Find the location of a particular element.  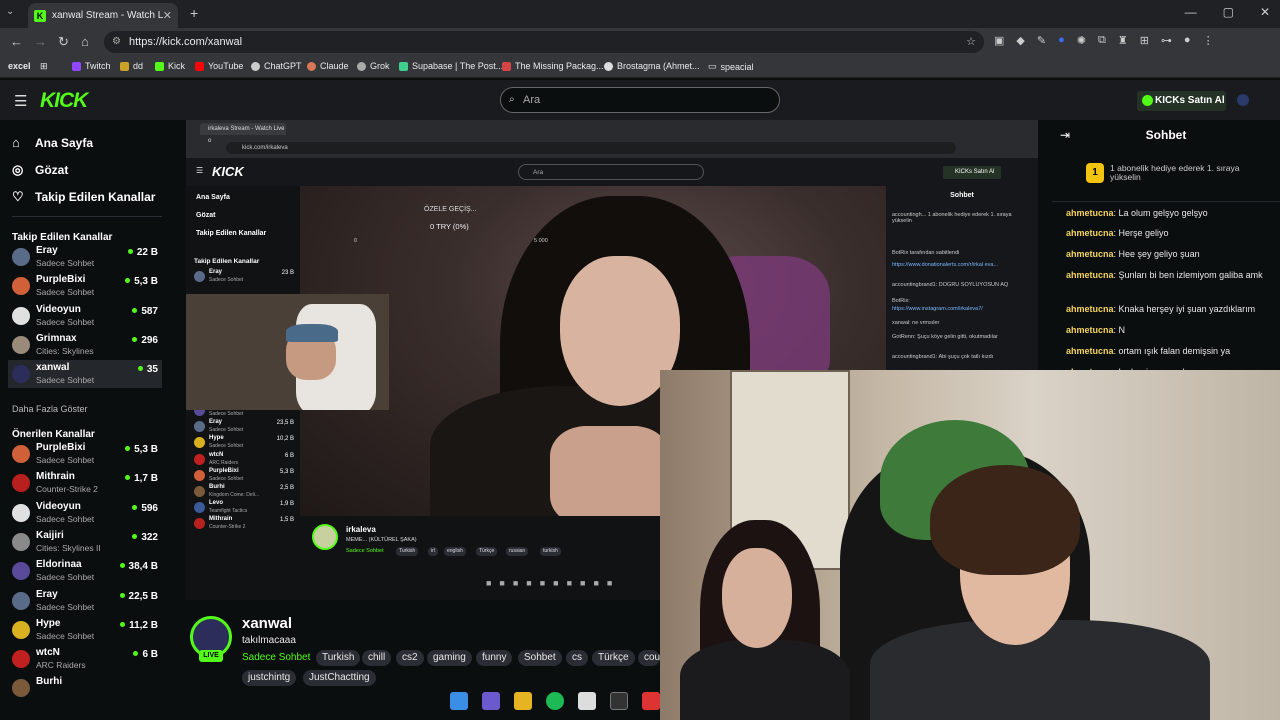

tag-chip: gaming is located at coordinates (449, 658).